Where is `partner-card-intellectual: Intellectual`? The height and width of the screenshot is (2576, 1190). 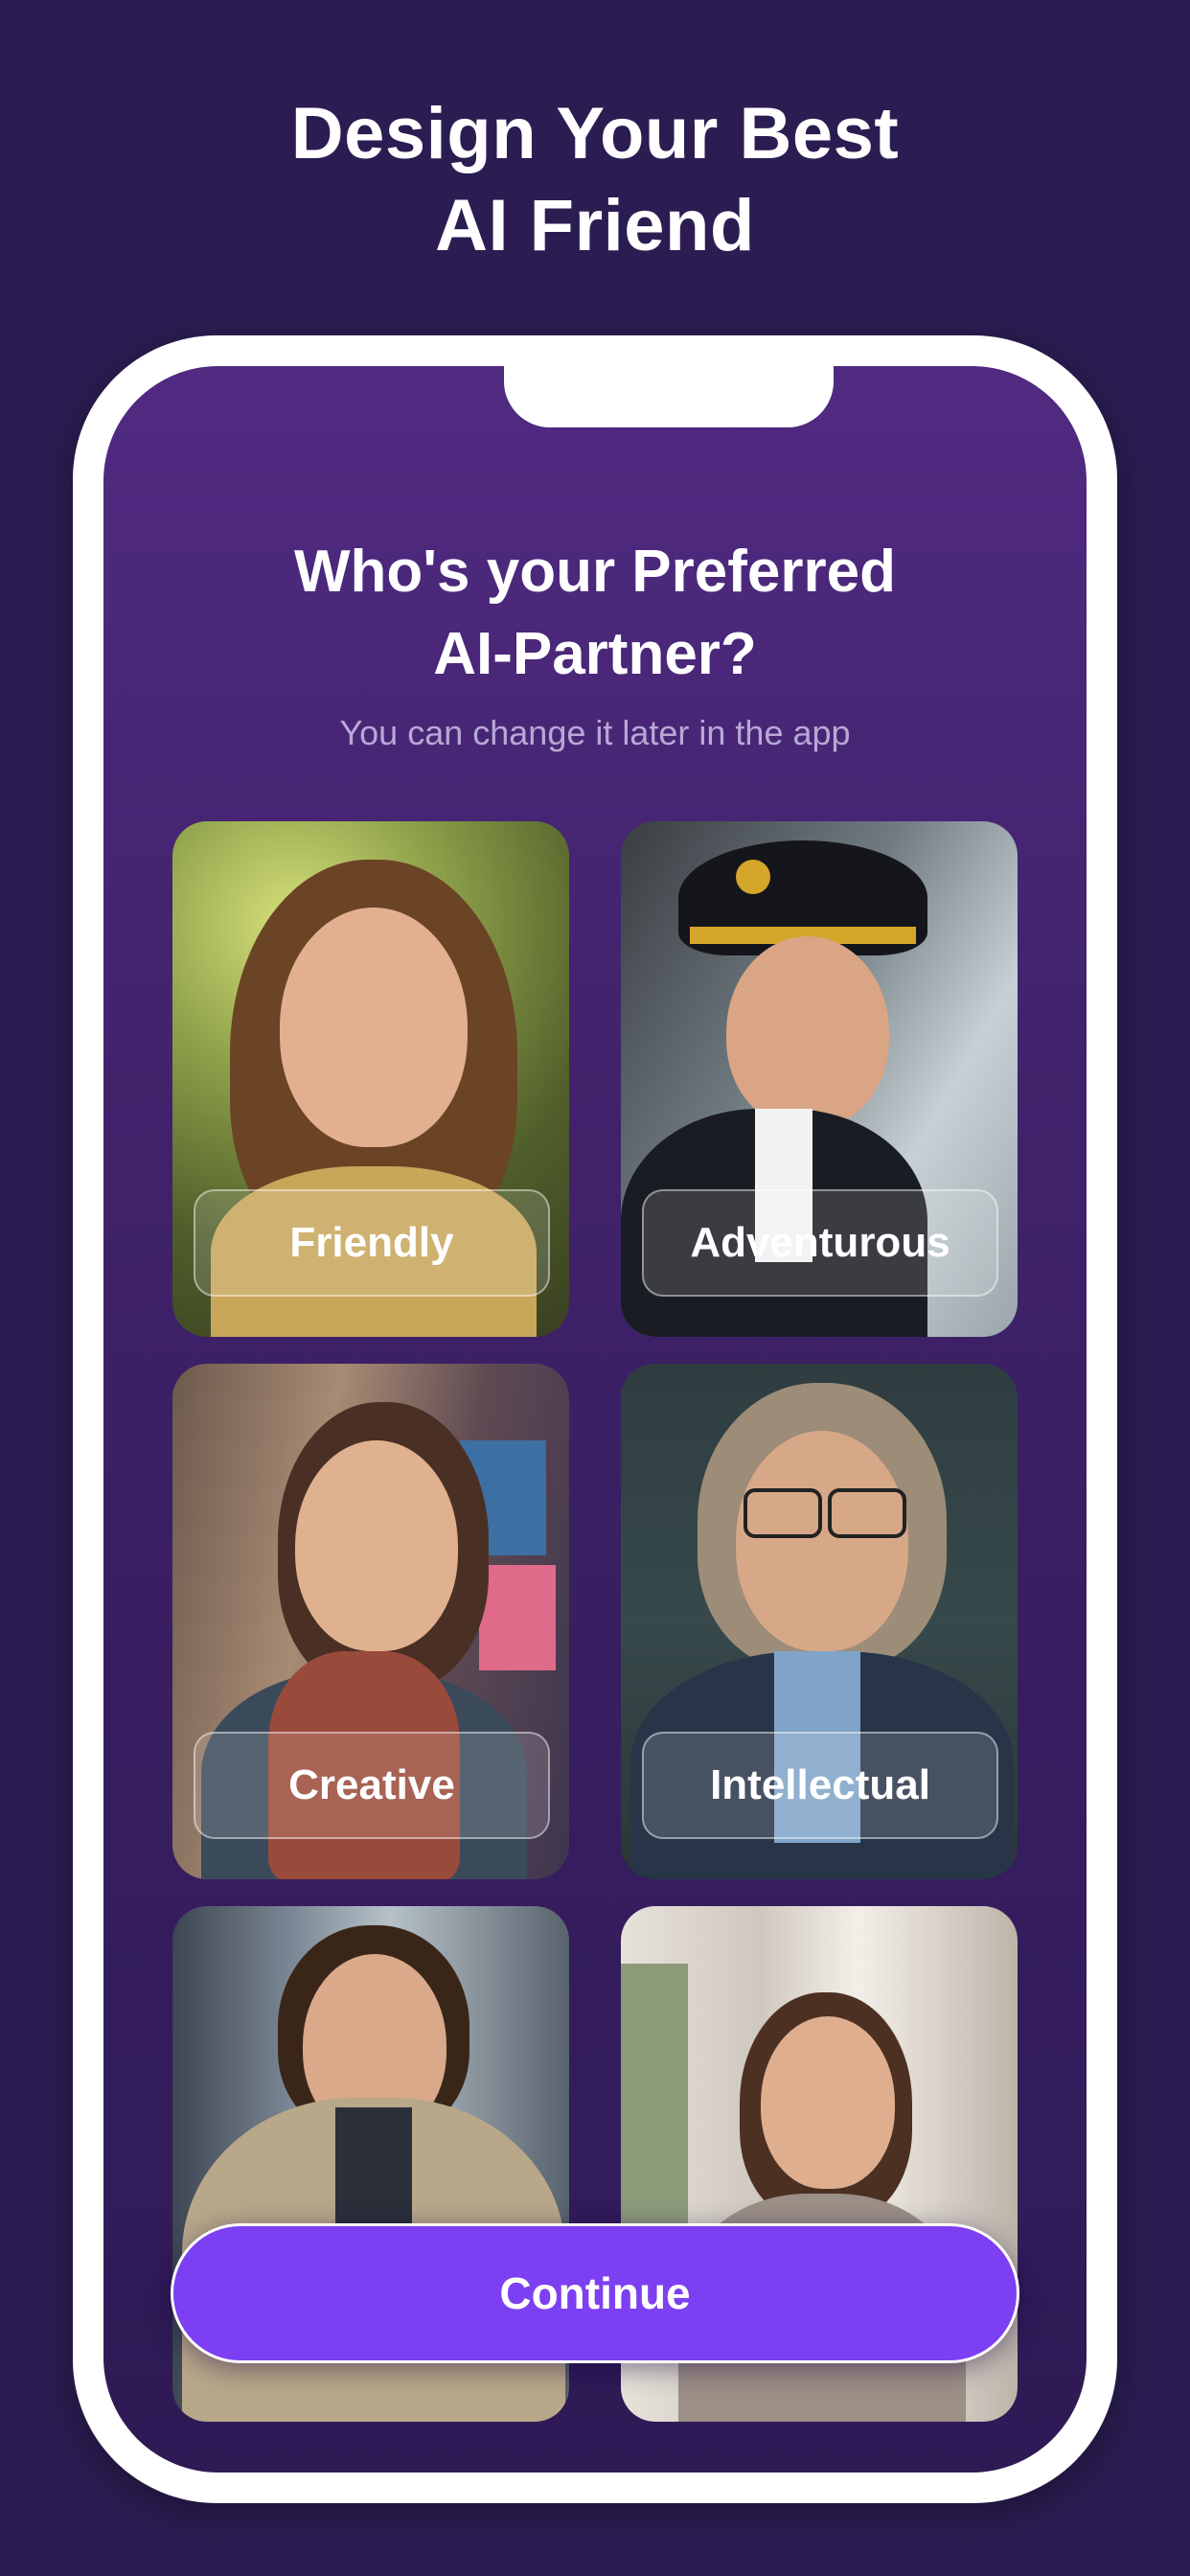 partner-card-intellectual: Intellectual is located at coordinates (820, 1621).